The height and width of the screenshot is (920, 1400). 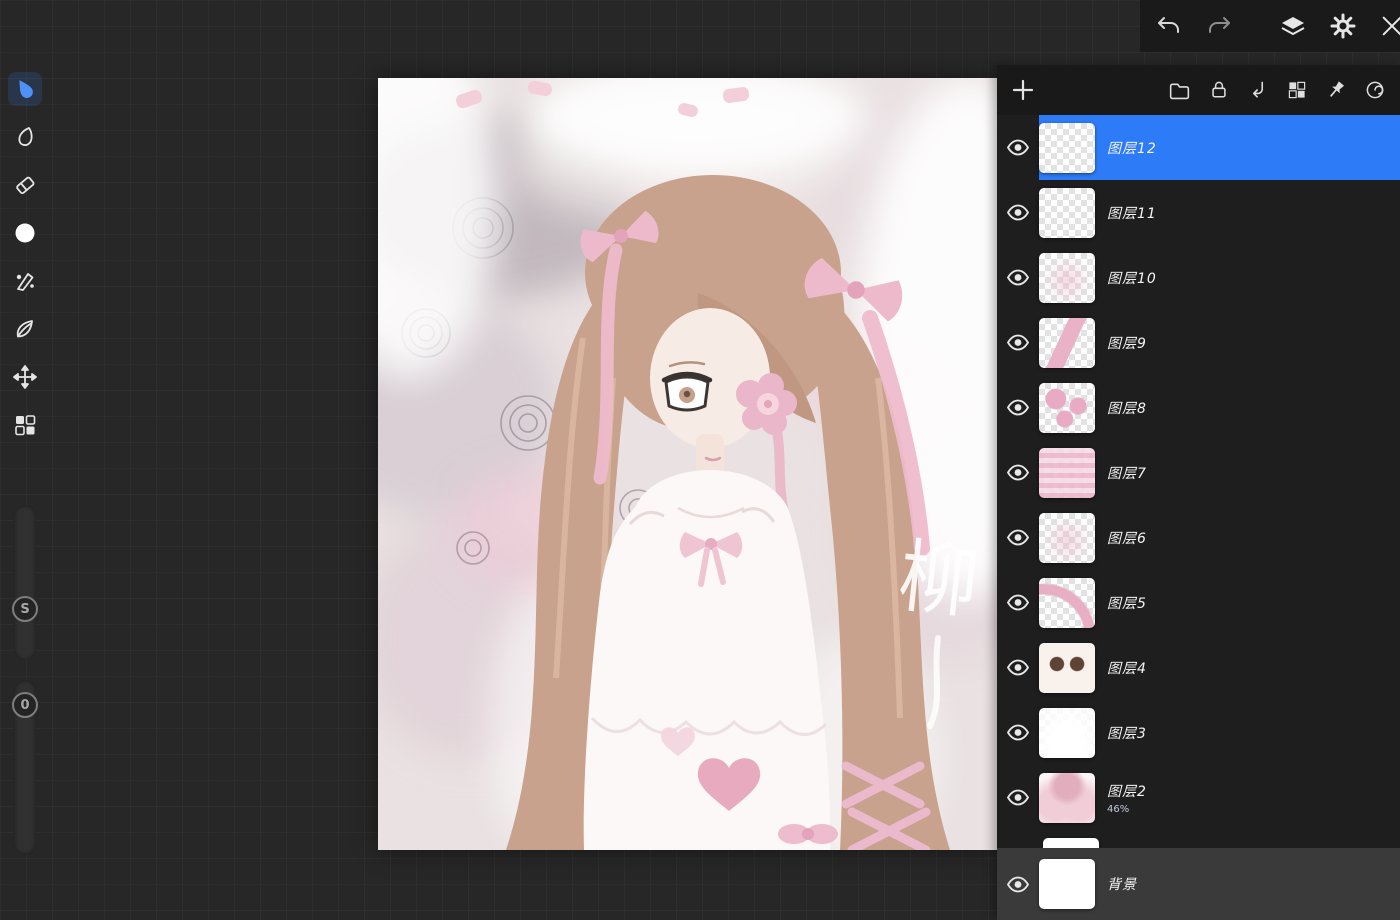 I want to click on color-swatch-icon, so click(x=25, y=233).